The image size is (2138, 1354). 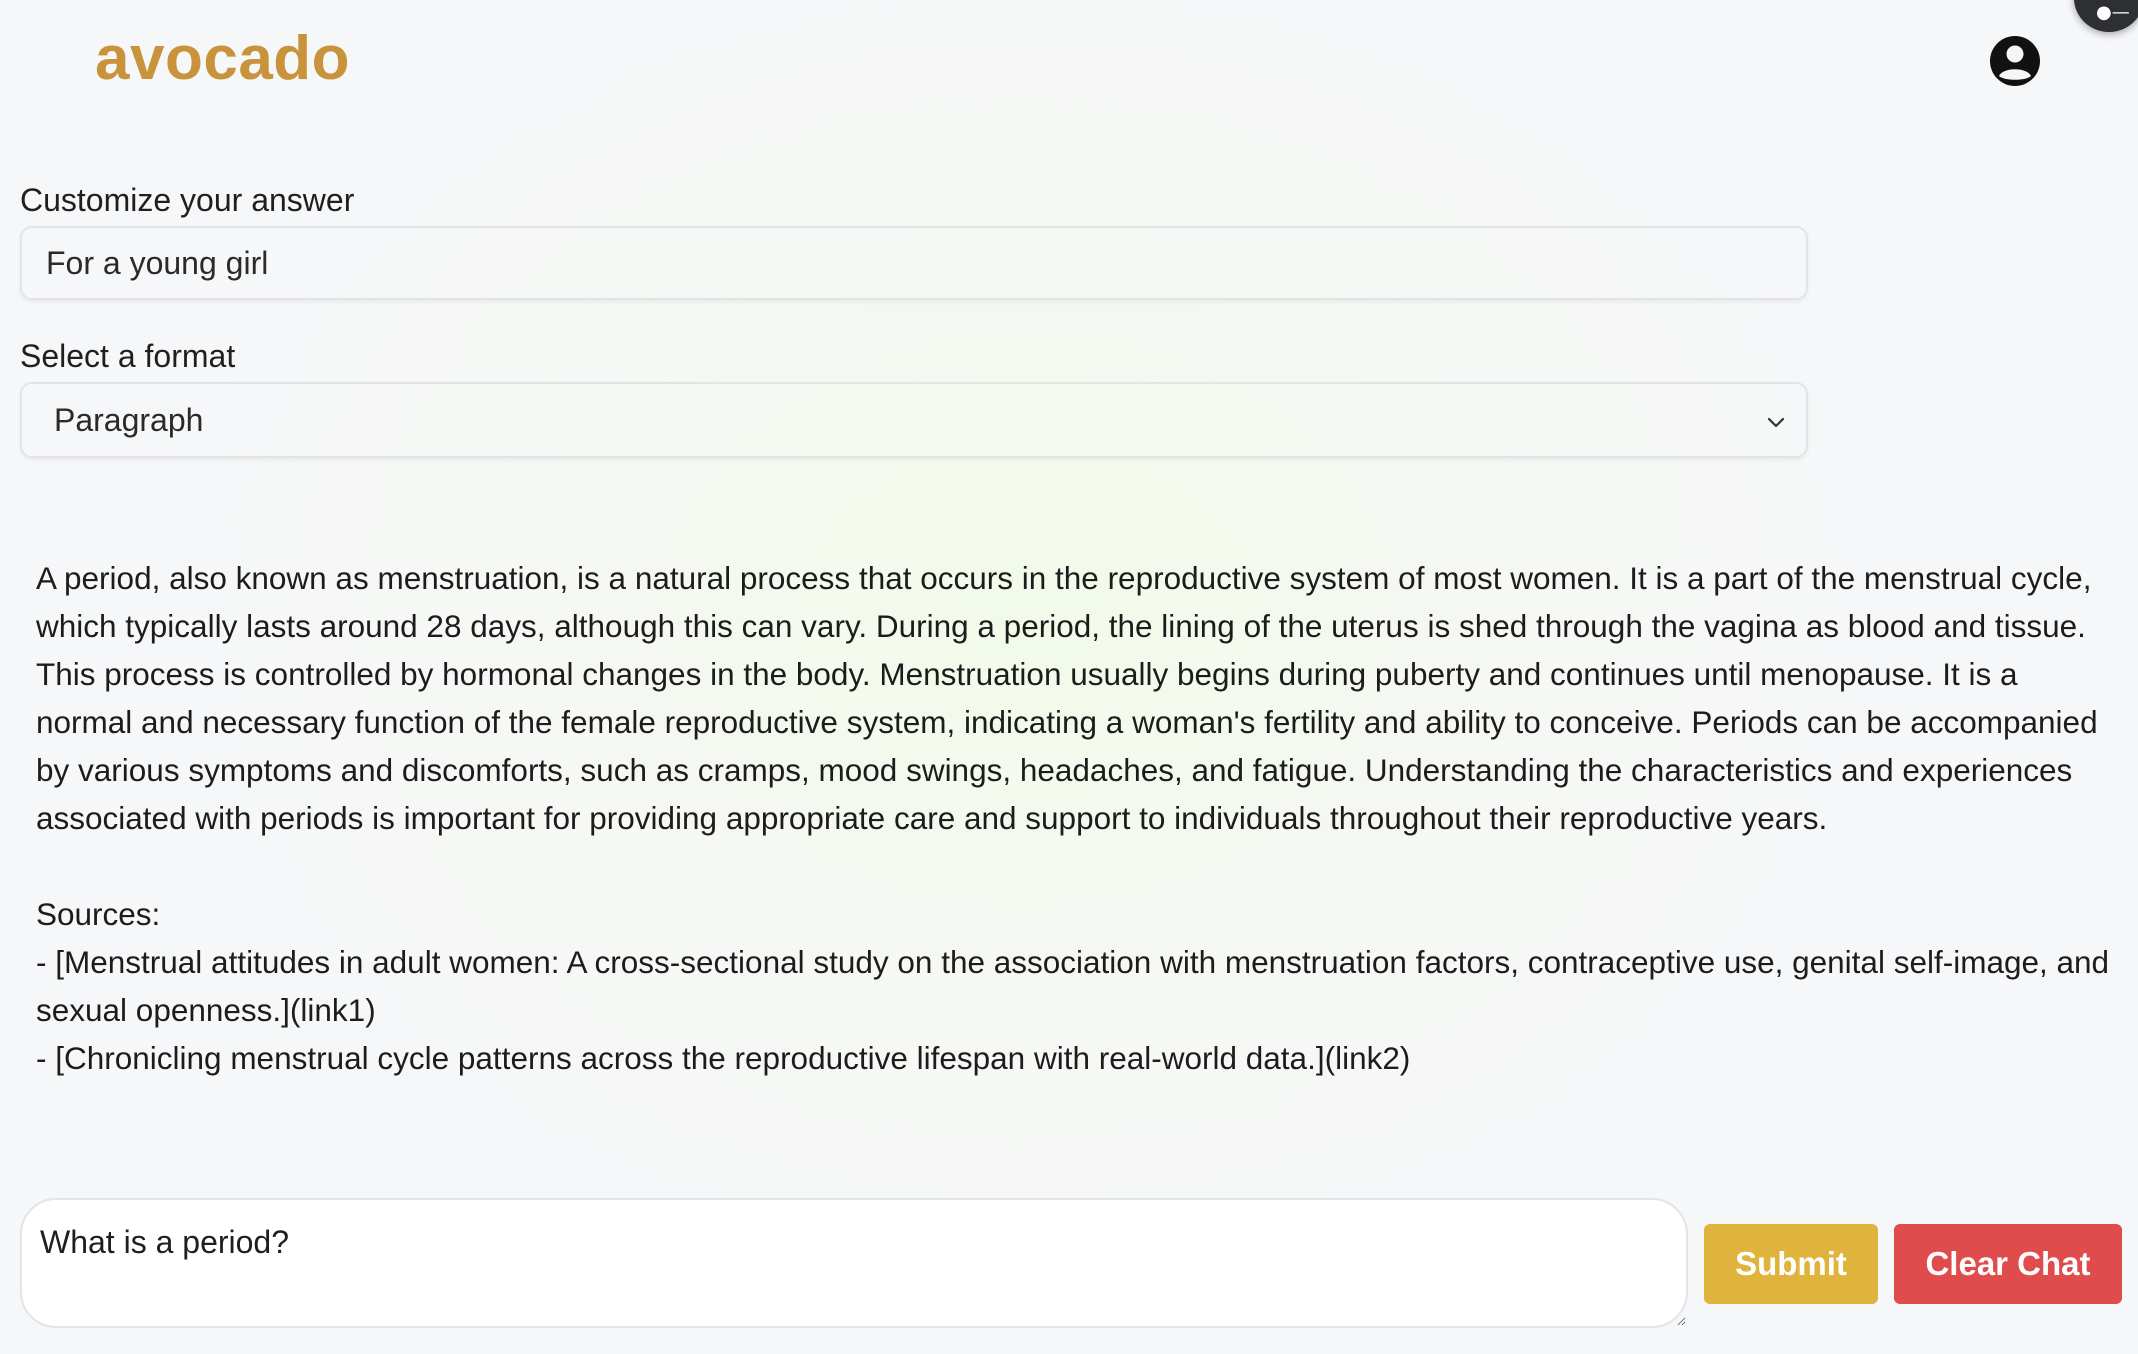 What do you see at coordinates (1791, 1264) in the screenshot?
I see `submit-button: Submit` at bounding box center [1791, 1264].